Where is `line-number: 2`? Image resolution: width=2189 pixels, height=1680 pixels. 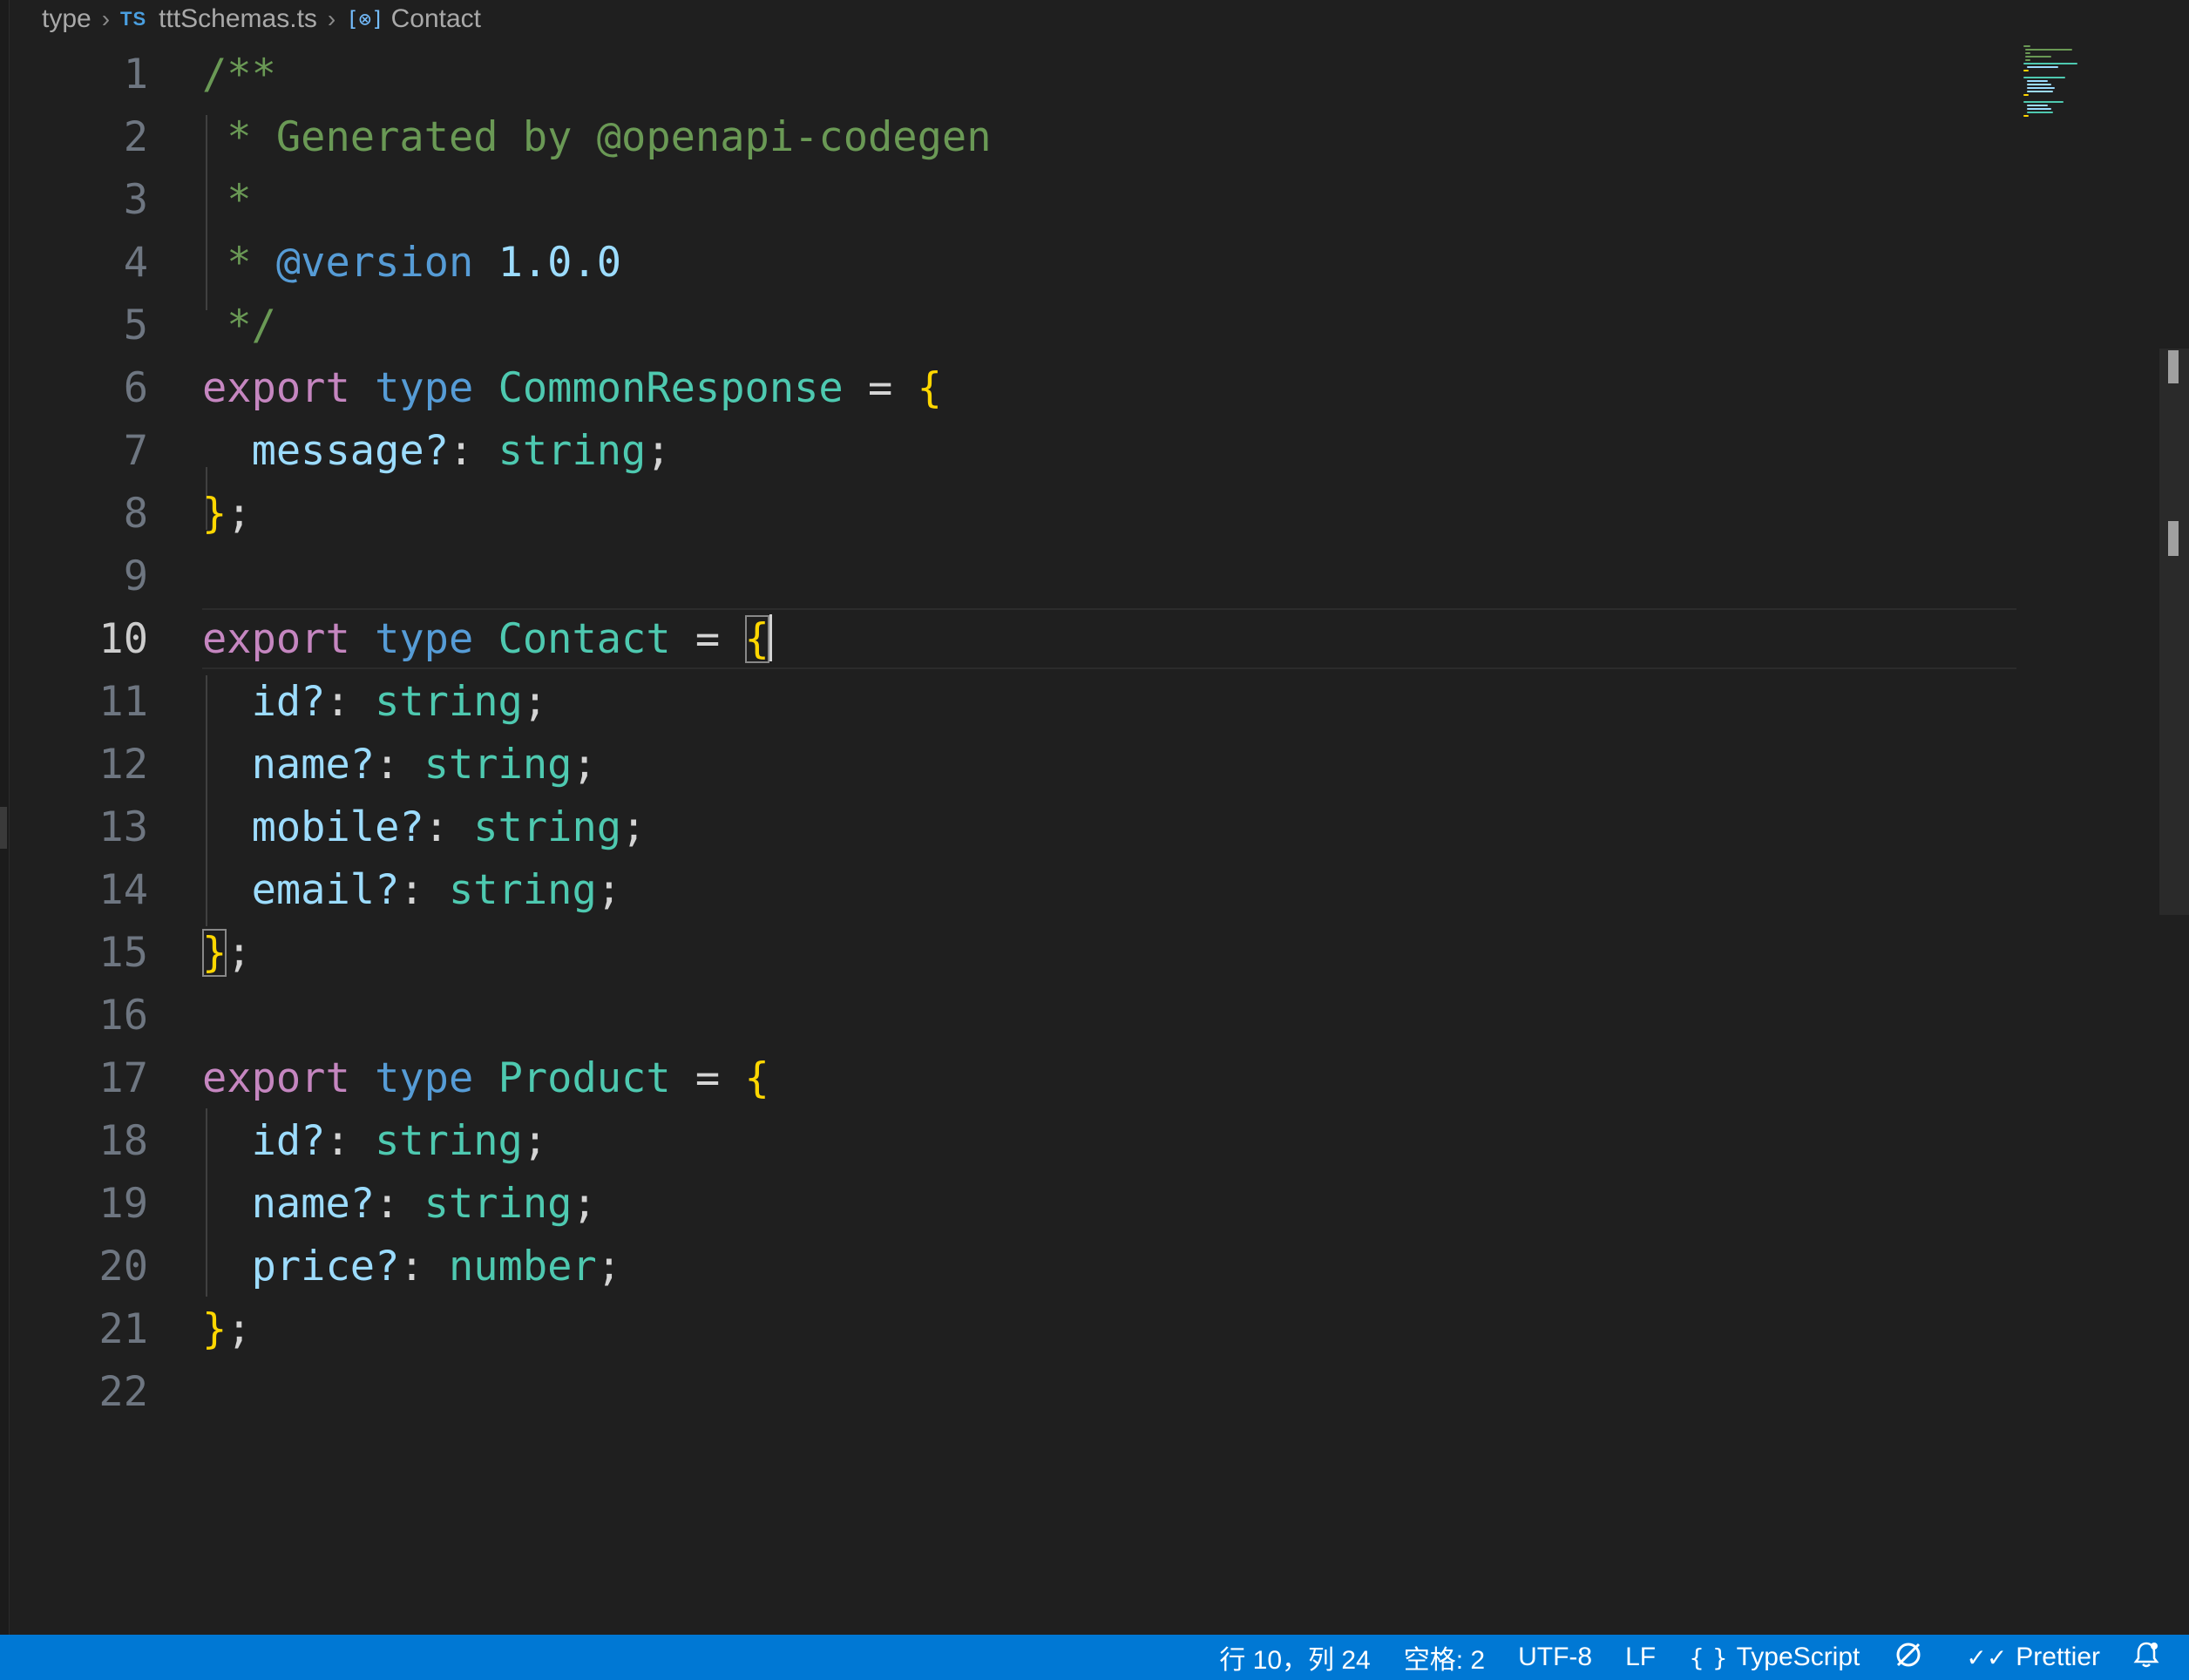 line-number: 2 is located at coordinates (135, 137).